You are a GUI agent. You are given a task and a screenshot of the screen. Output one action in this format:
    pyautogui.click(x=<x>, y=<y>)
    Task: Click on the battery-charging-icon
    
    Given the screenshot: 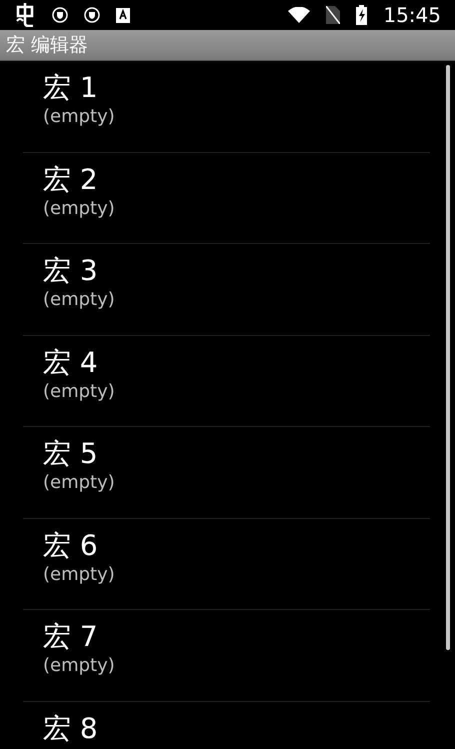 What is the action you would take?
    pyautogui.click(x=362, y=15)
    